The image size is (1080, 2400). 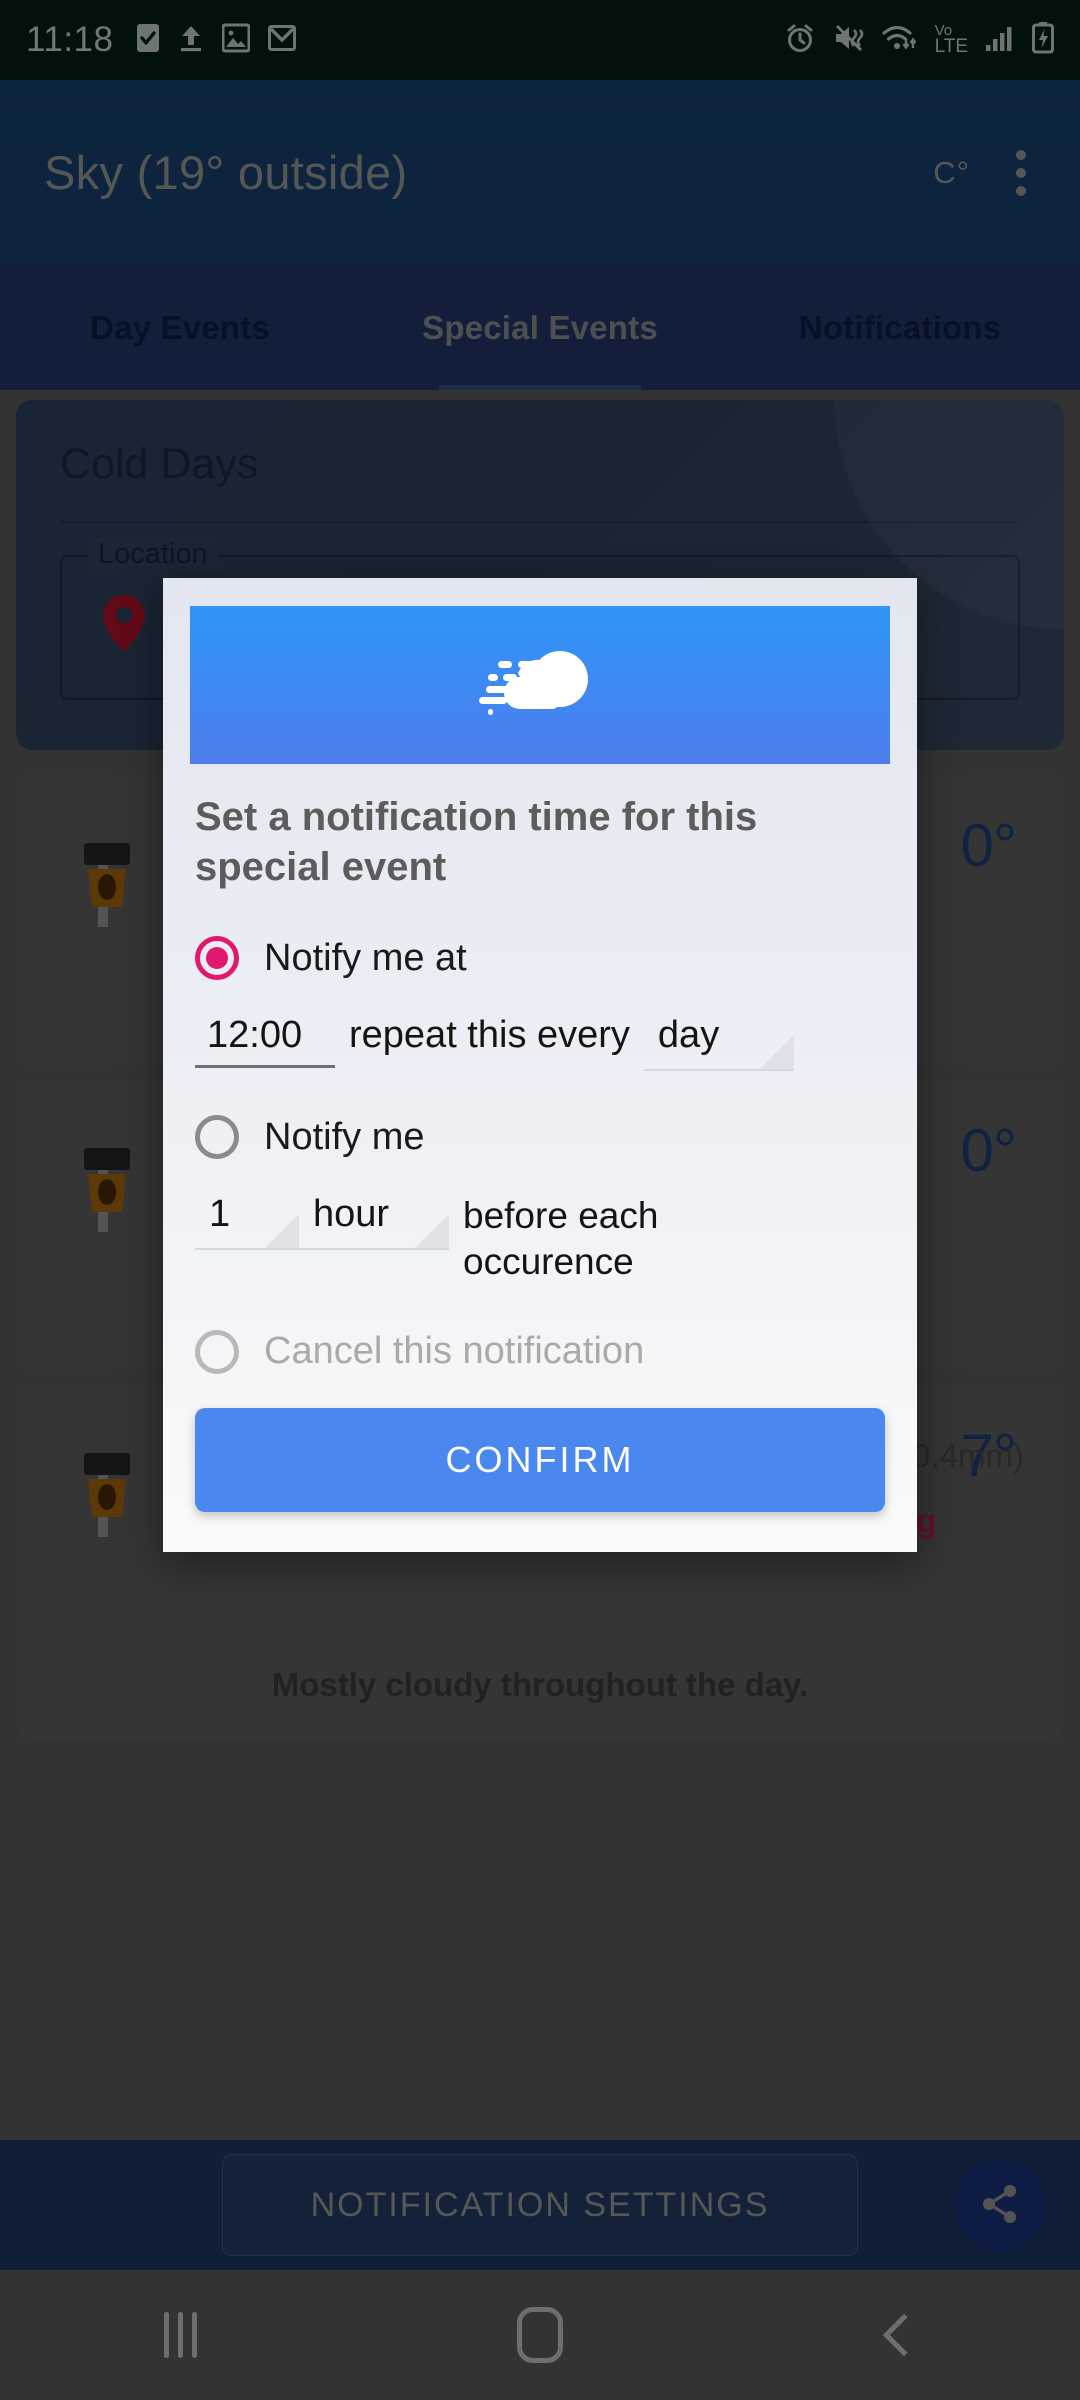 I want to click on before-unit-spinner: hour, so click(x=374, y=1221).